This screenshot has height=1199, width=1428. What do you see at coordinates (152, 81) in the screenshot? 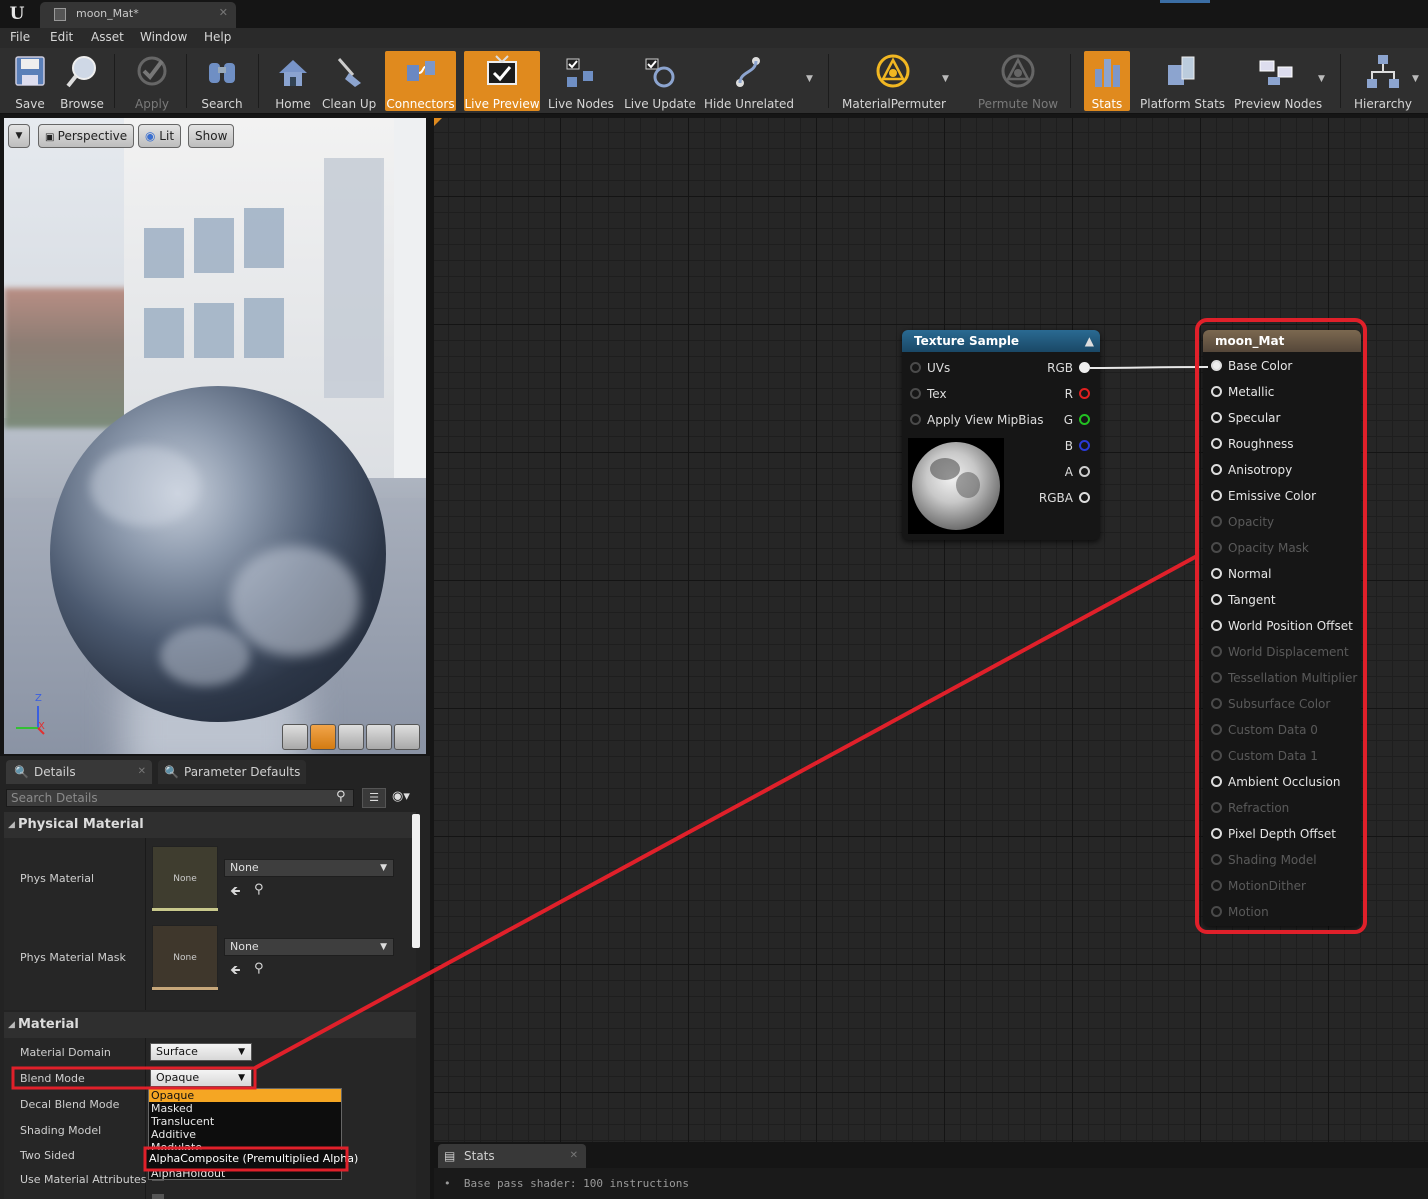
I see `apply-button: Apply` at bounding box center [152, 81].